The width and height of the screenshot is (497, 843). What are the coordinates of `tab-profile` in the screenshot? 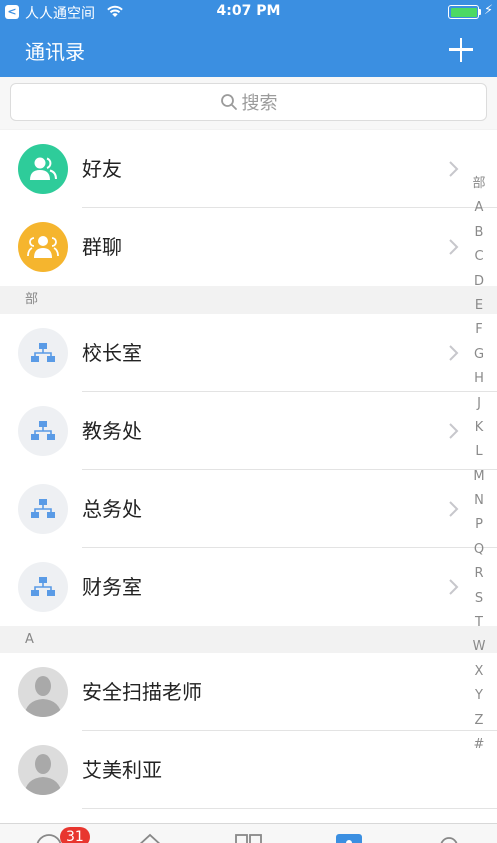 It's located at (449, 837).